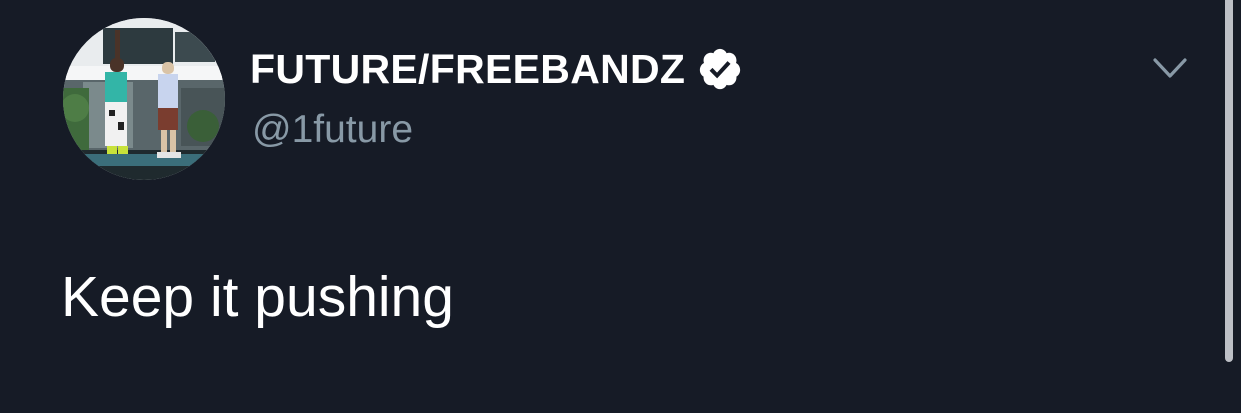 This screenshot has height=413, width=1241. What do you see at coordinates (332, 130) in the screenshot?
I see `user-handle: @1future` at bounding box center [332, 130].